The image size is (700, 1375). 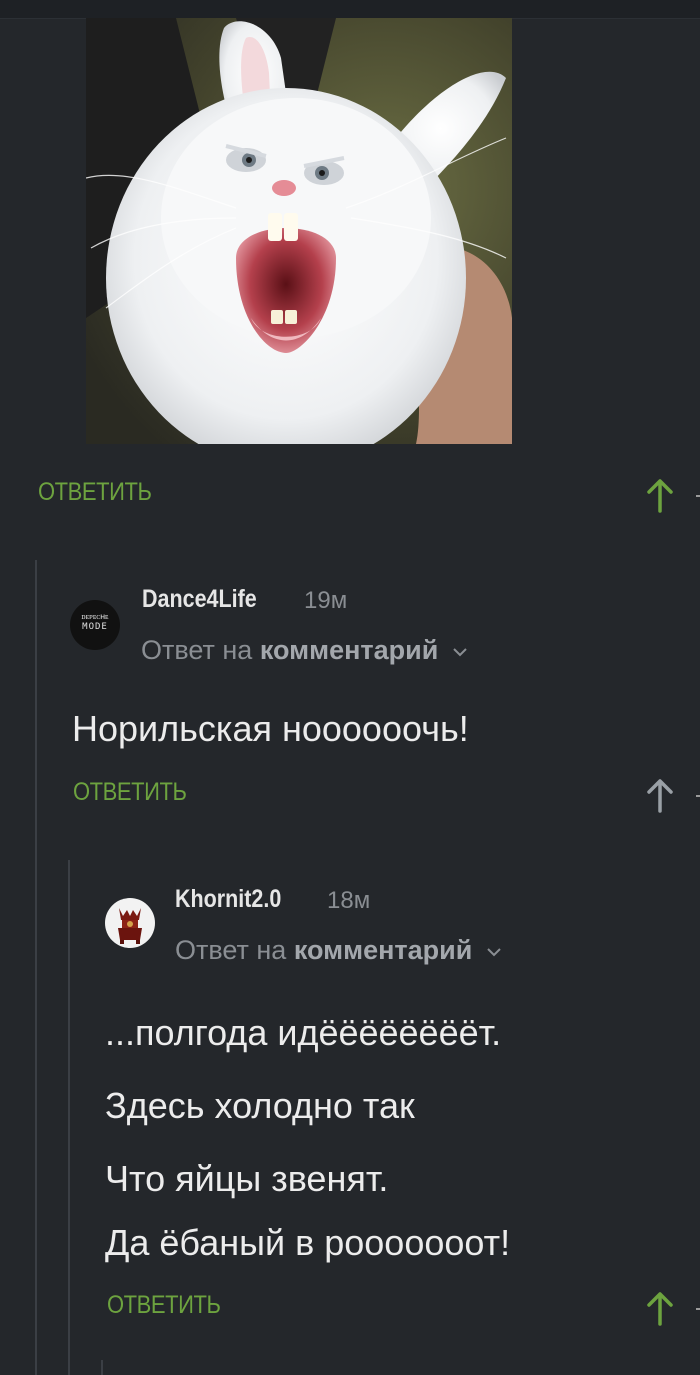 I want to click on comment-text-line: Здесь холодно так, so click(x=260, y=1105).